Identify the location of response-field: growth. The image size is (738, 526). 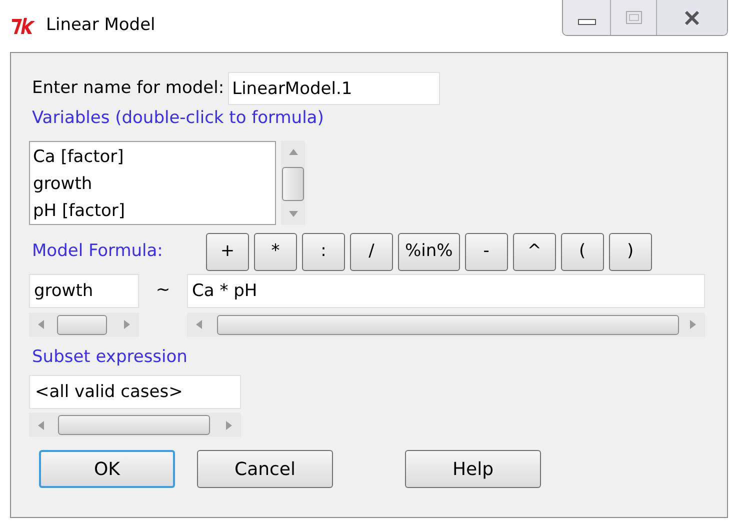
(84, 291).